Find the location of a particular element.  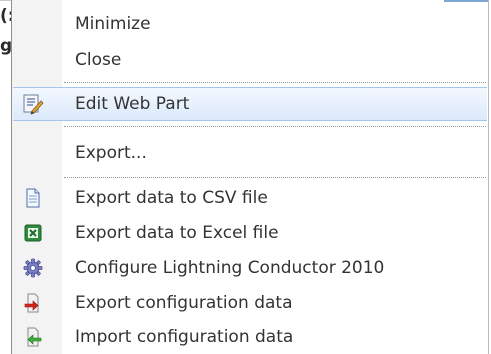

gear-icon is located at coordinates (33, 268).